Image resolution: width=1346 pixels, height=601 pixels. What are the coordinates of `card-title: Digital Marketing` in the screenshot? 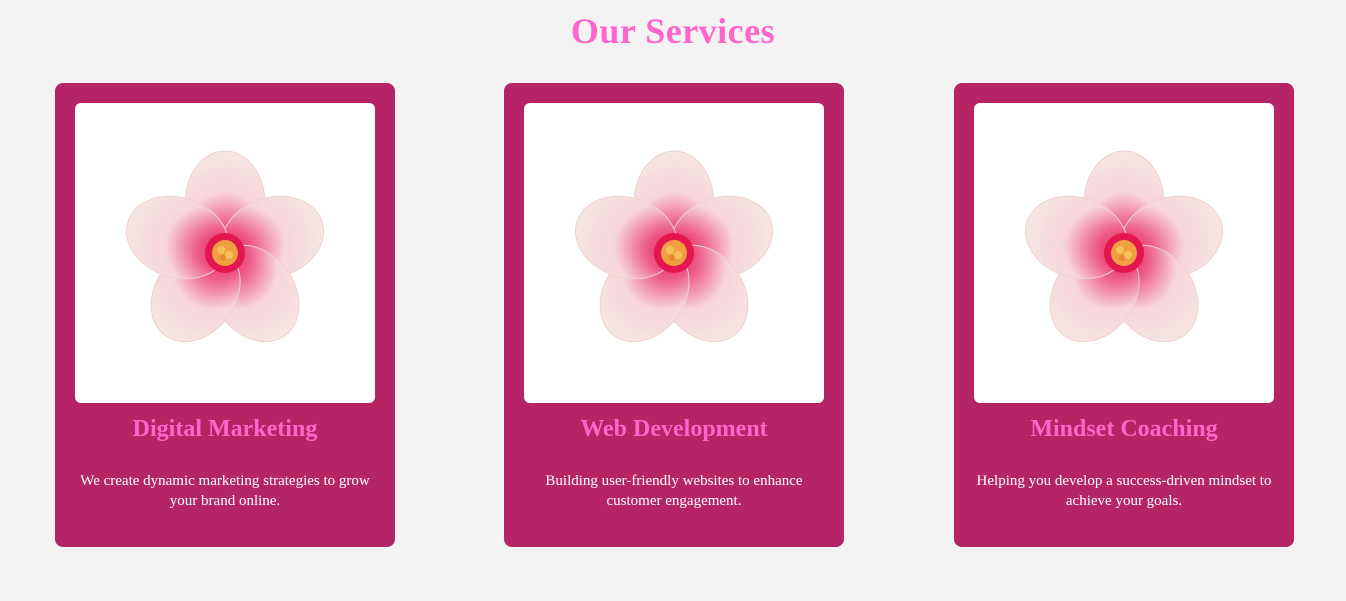 It's located at (225, 429).